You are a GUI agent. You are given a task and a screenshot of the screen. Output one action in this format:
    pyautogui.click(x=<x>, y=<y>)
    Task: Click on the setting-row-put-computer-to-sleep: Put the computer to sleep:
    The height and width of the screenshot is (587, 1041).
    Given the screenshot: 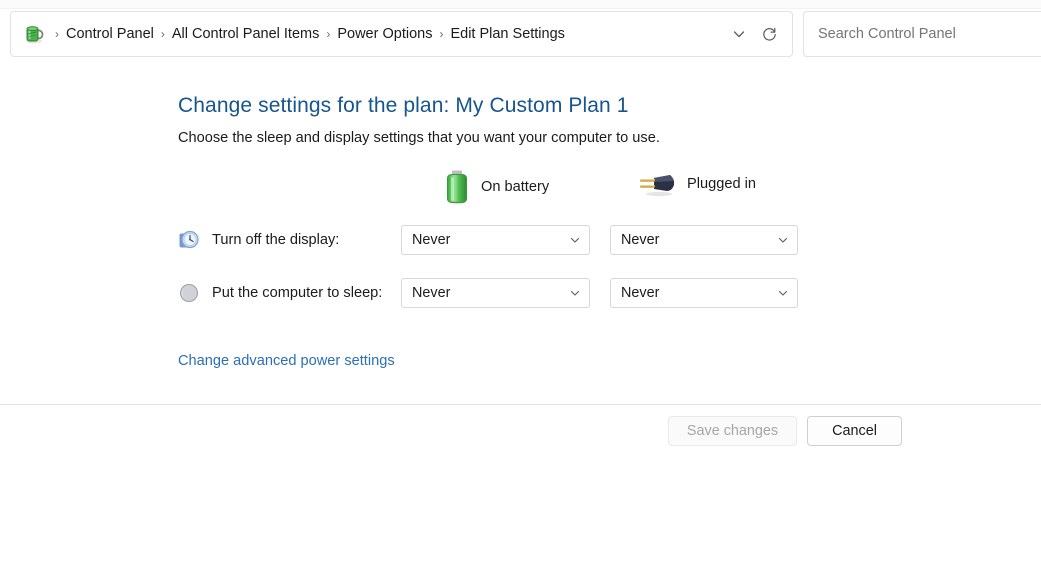 What is the action you would take?
    pyautogui.click(x=280, y=293)
    